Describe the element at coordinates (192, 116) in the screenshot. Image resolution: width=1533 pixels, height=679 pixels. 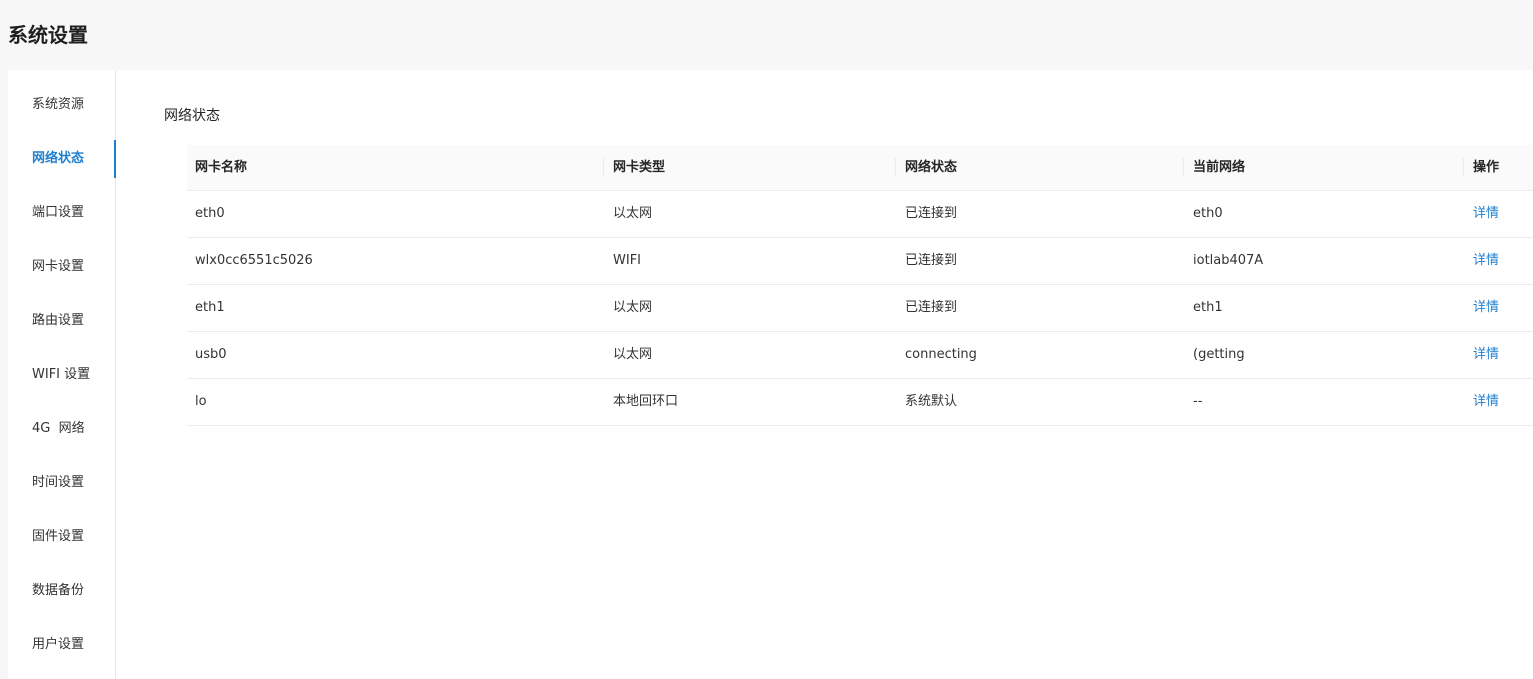
I see `section-title: 网络状态` at that location.